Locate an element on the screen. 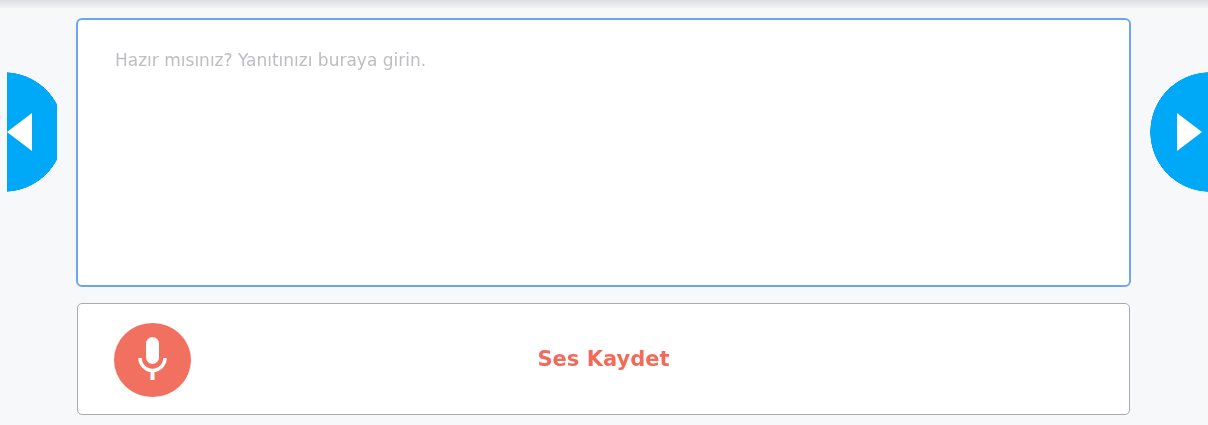 The image size is (1208, 425). left-triangle-icon is located at coordinates (19, 132).